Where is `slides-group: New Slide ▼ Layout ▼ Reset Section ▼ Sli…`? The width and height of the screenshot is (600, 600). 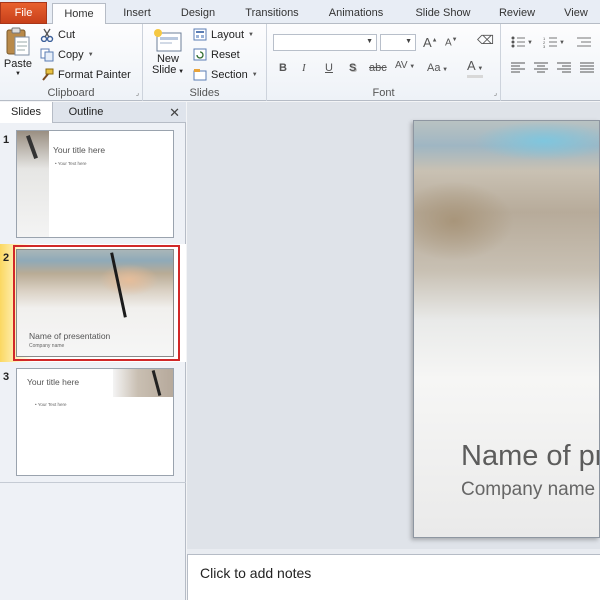 slides-group: New Slide ▼ Layout ▼ Reset Section ▼ Sli… is located at coordinates (205, 62).